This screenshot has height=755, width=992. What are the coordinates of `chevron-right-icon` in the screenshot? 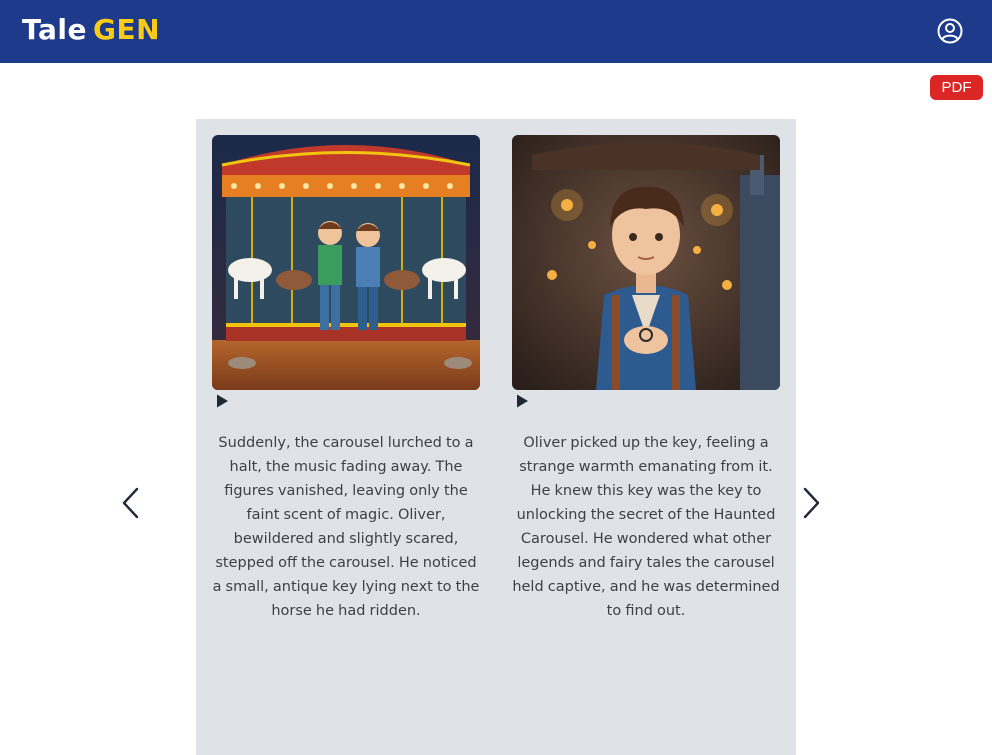 It's located at (811, 503).